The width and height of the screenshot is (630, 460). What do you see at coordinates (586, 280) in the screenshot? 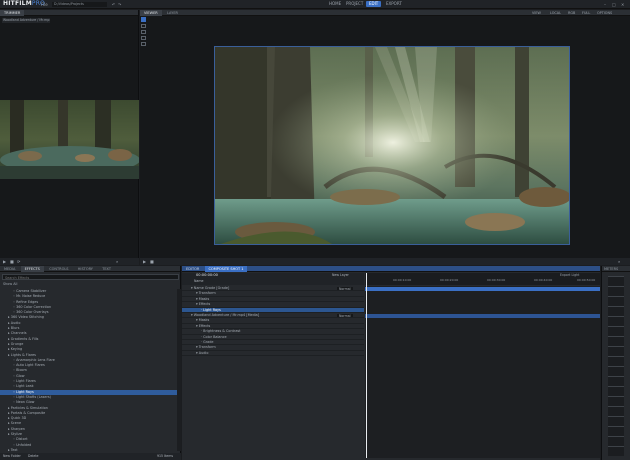
I see `ruler-tick: 00:00:50:00` at bounding box center [586, 280].